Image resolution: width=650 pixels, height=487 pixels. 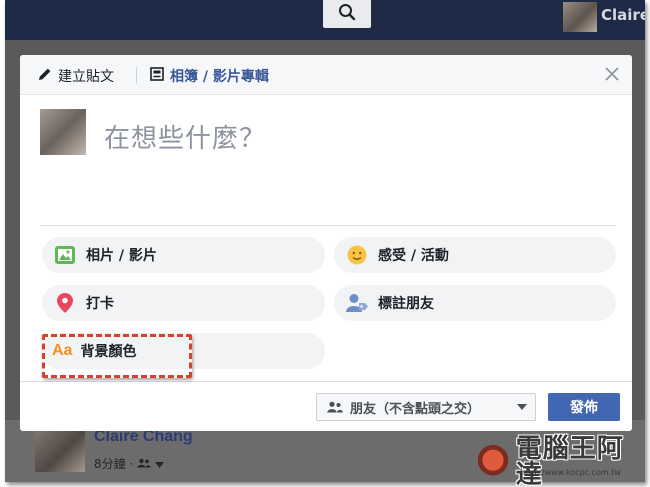 I want to click on composer-footer: 朋友（不含點頭之交） 發佈, so click(x=326, y=406).